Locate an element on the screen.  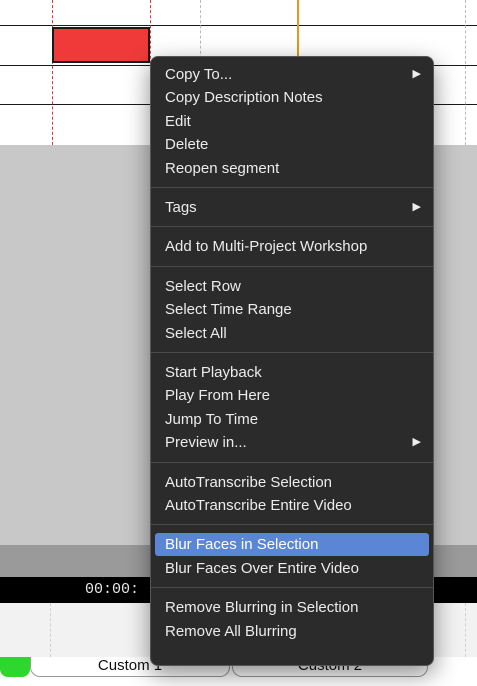
menu-item-add-to-multi-project-workshop: Add to Multi-Project Workshop is located at coordinates (292, 246).